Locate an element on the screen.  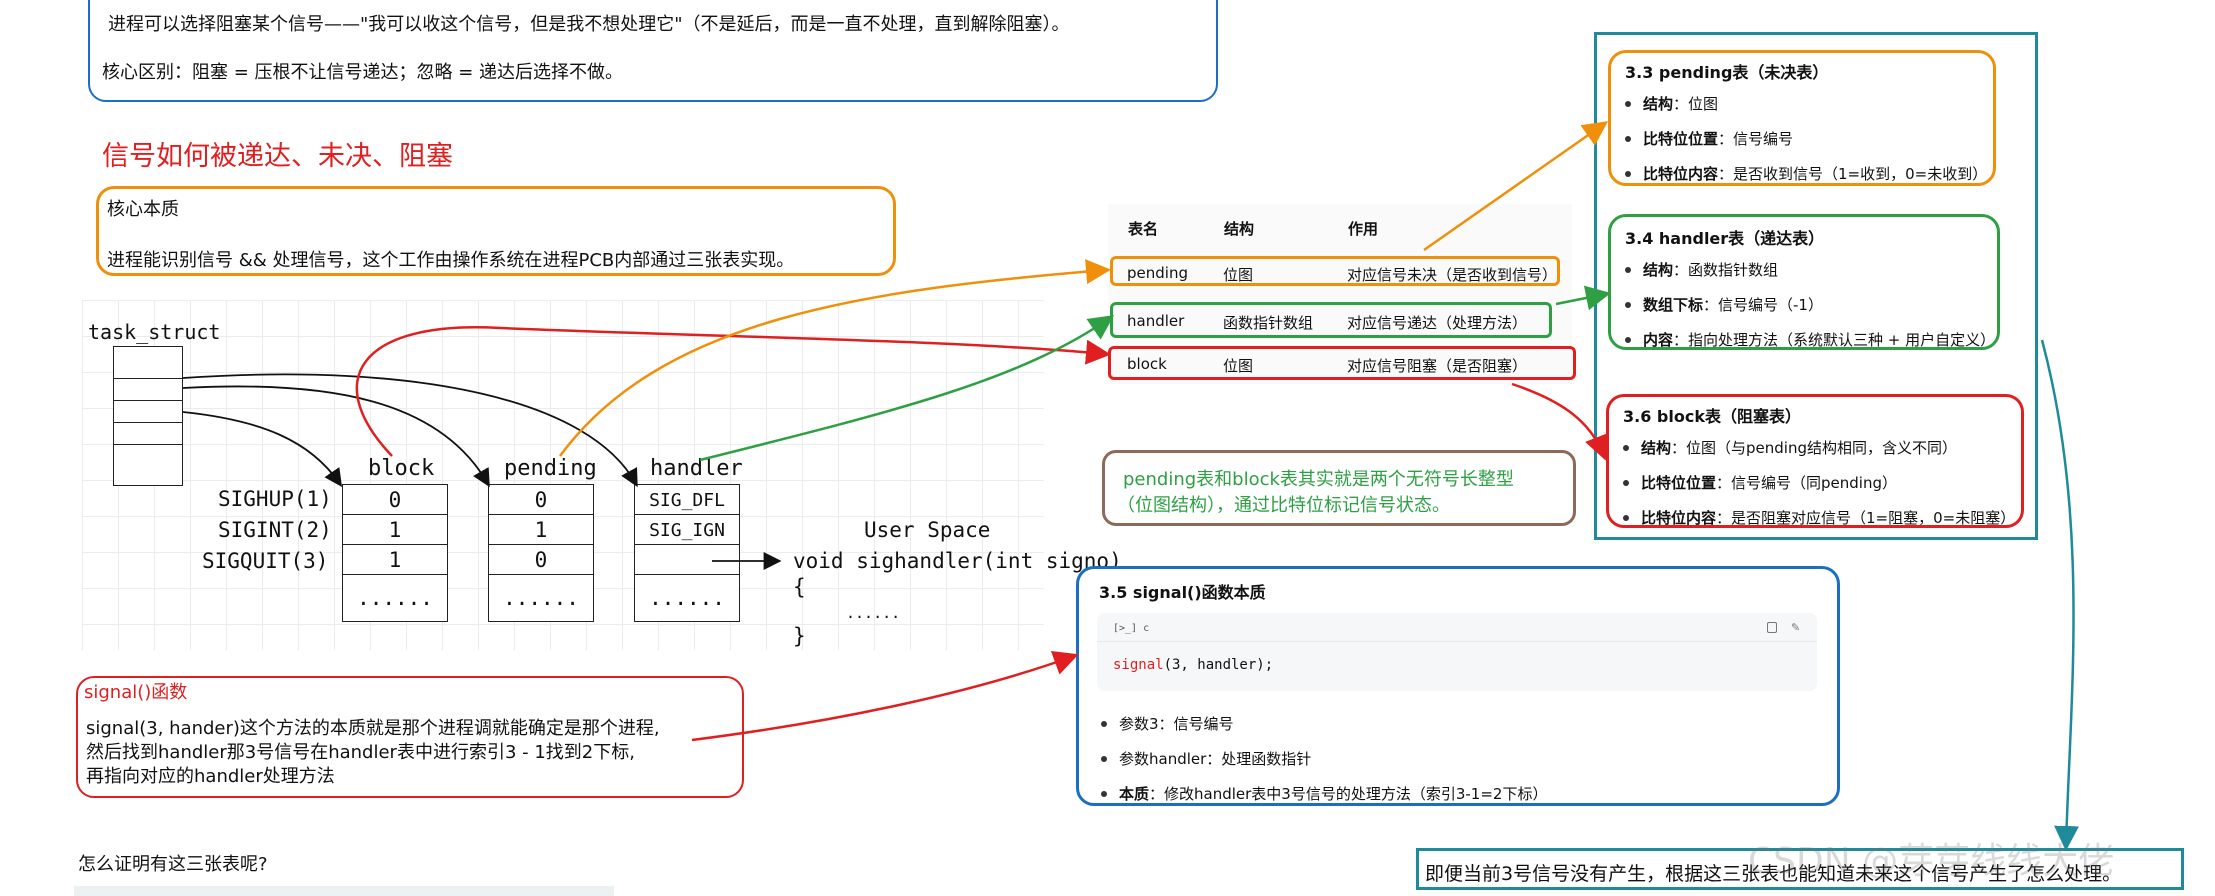
table-to-handler-card-arrow is located at coordinates (1583, 298).